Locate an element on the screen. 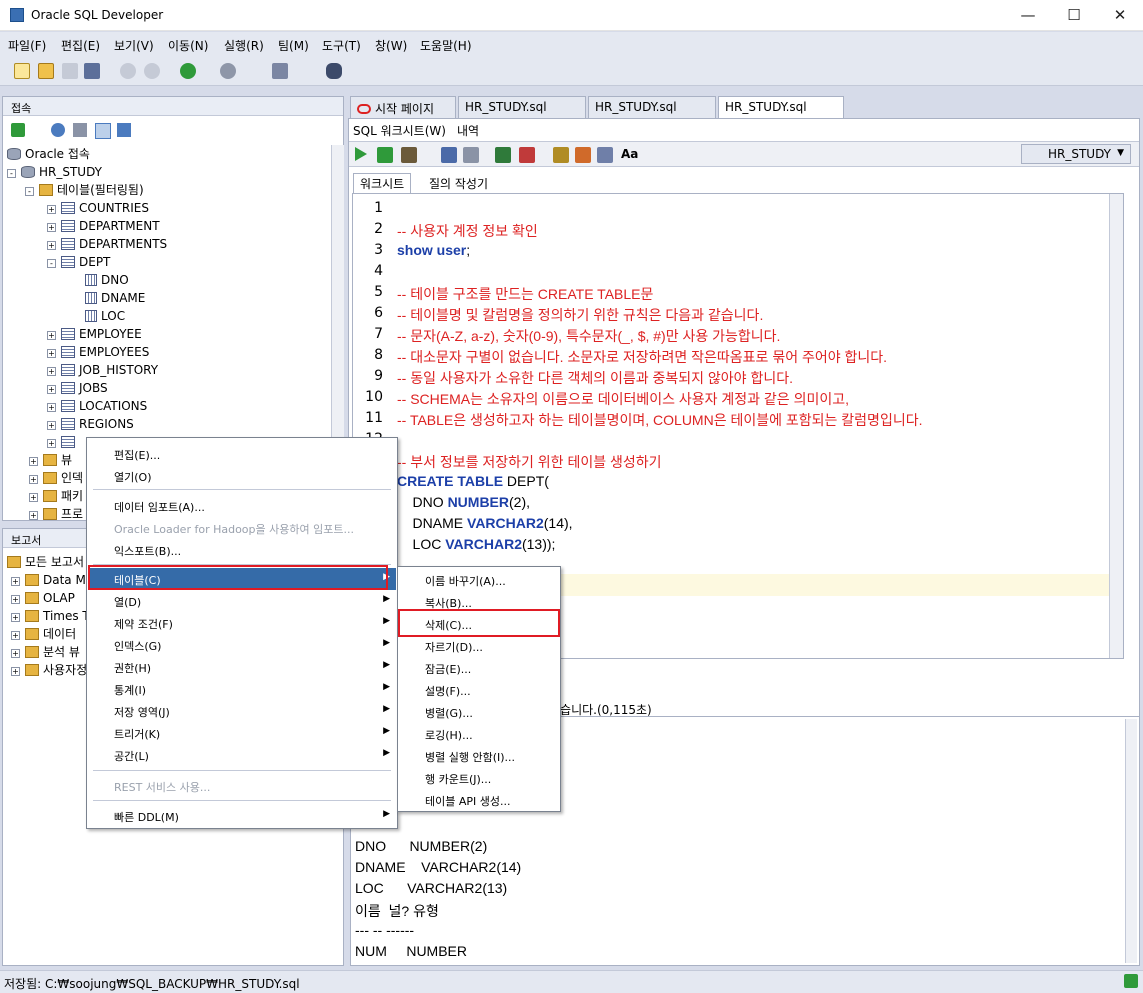  report-item: + OLAP is located at coordinates (43, 598).